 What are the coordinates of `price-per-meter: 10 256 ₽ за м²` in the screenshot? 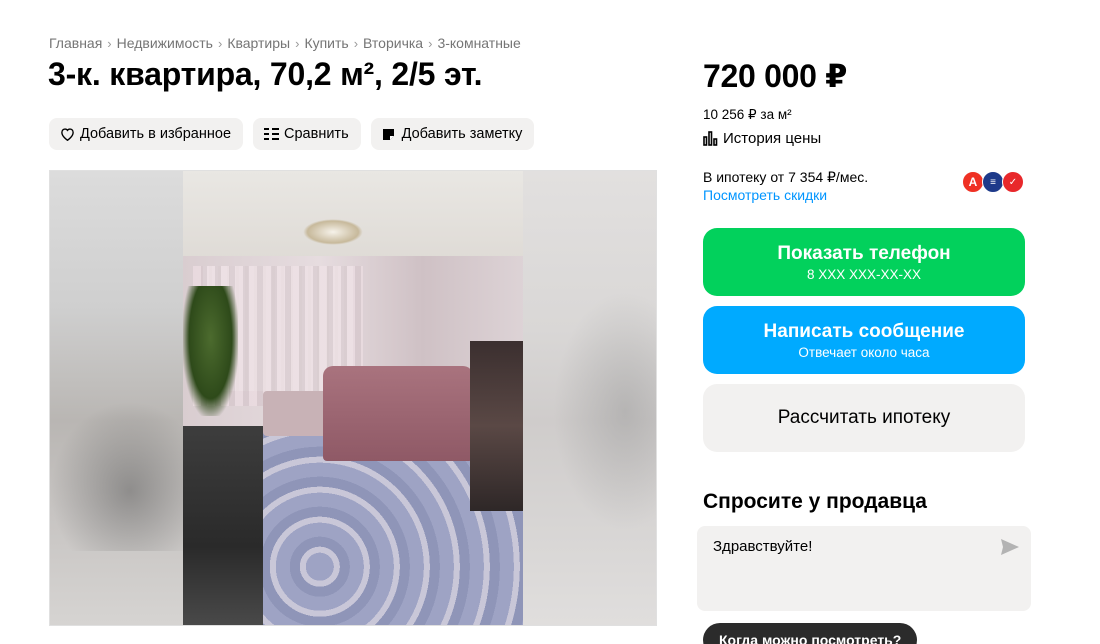 It's located at (747, 114).